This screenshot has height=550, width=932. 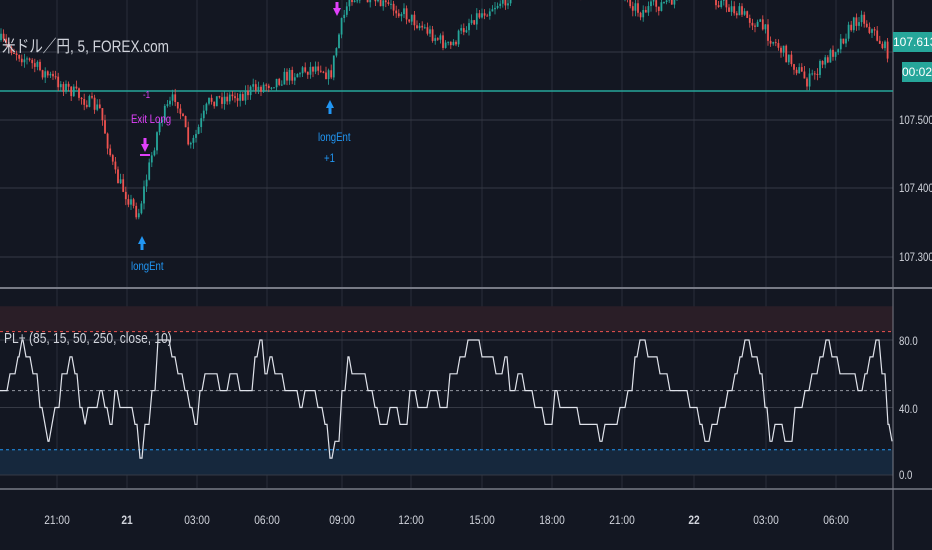 What do you see at coordinates (912, 42) in the screenshot?
I see `current-price-tag: 107.613` at bounding box center [912, 42].